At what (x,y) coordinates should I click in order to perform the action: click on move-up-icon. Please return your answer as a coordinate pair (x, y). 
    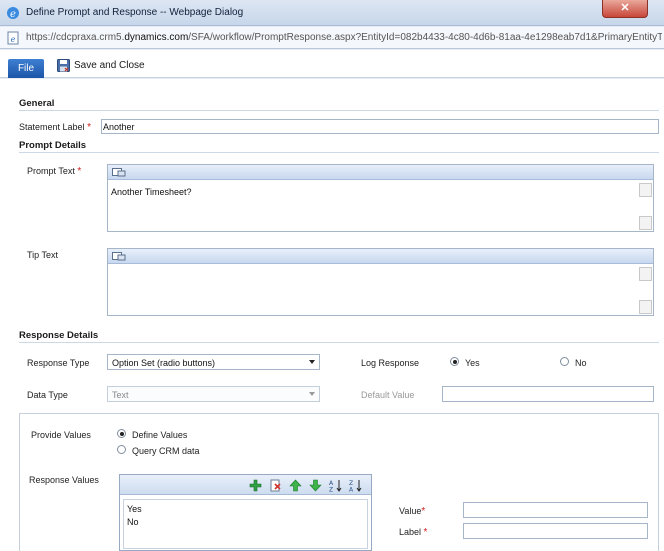
    Looking at the image, I should click on (295, 485).